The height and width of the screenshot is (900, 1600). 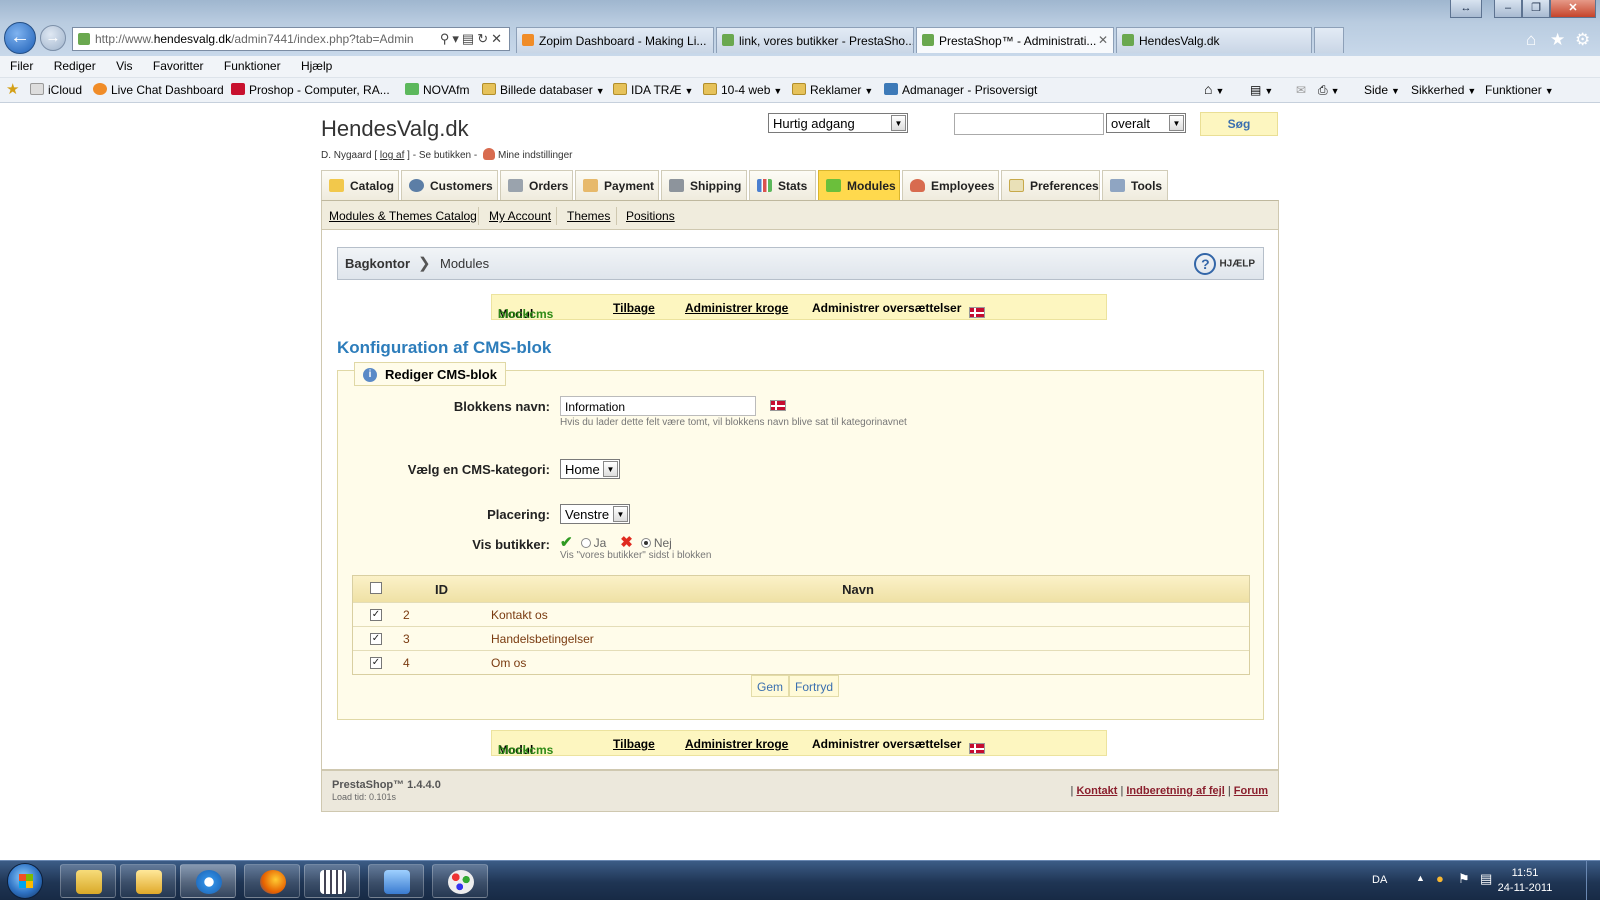 What do you see at coordinates (1466, 9) in the screenshot?
I see `restore-window-icon: ↔` at bounding box center [1466, 9].